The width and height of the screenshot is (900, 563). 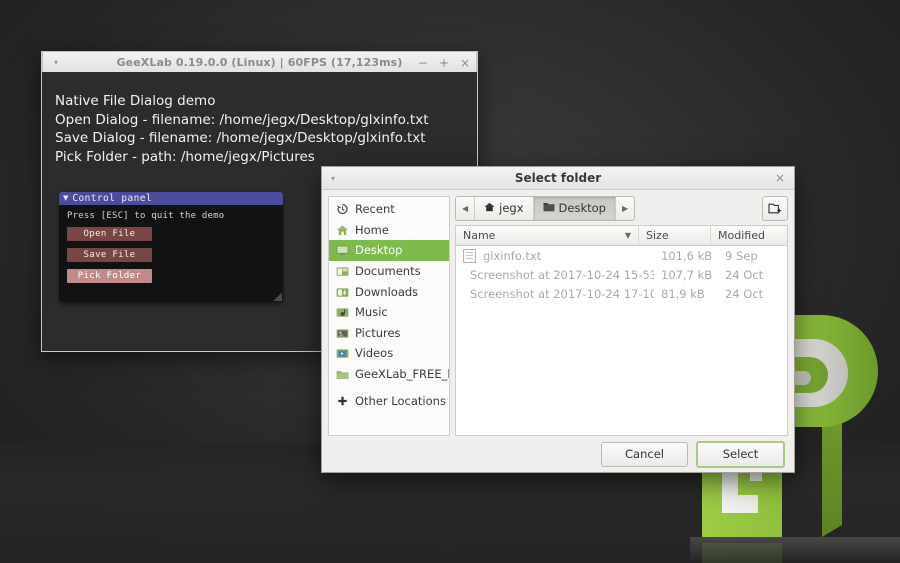 I want to click on dialog-action-bar: Cancel Select, so click(x=558, y=454).